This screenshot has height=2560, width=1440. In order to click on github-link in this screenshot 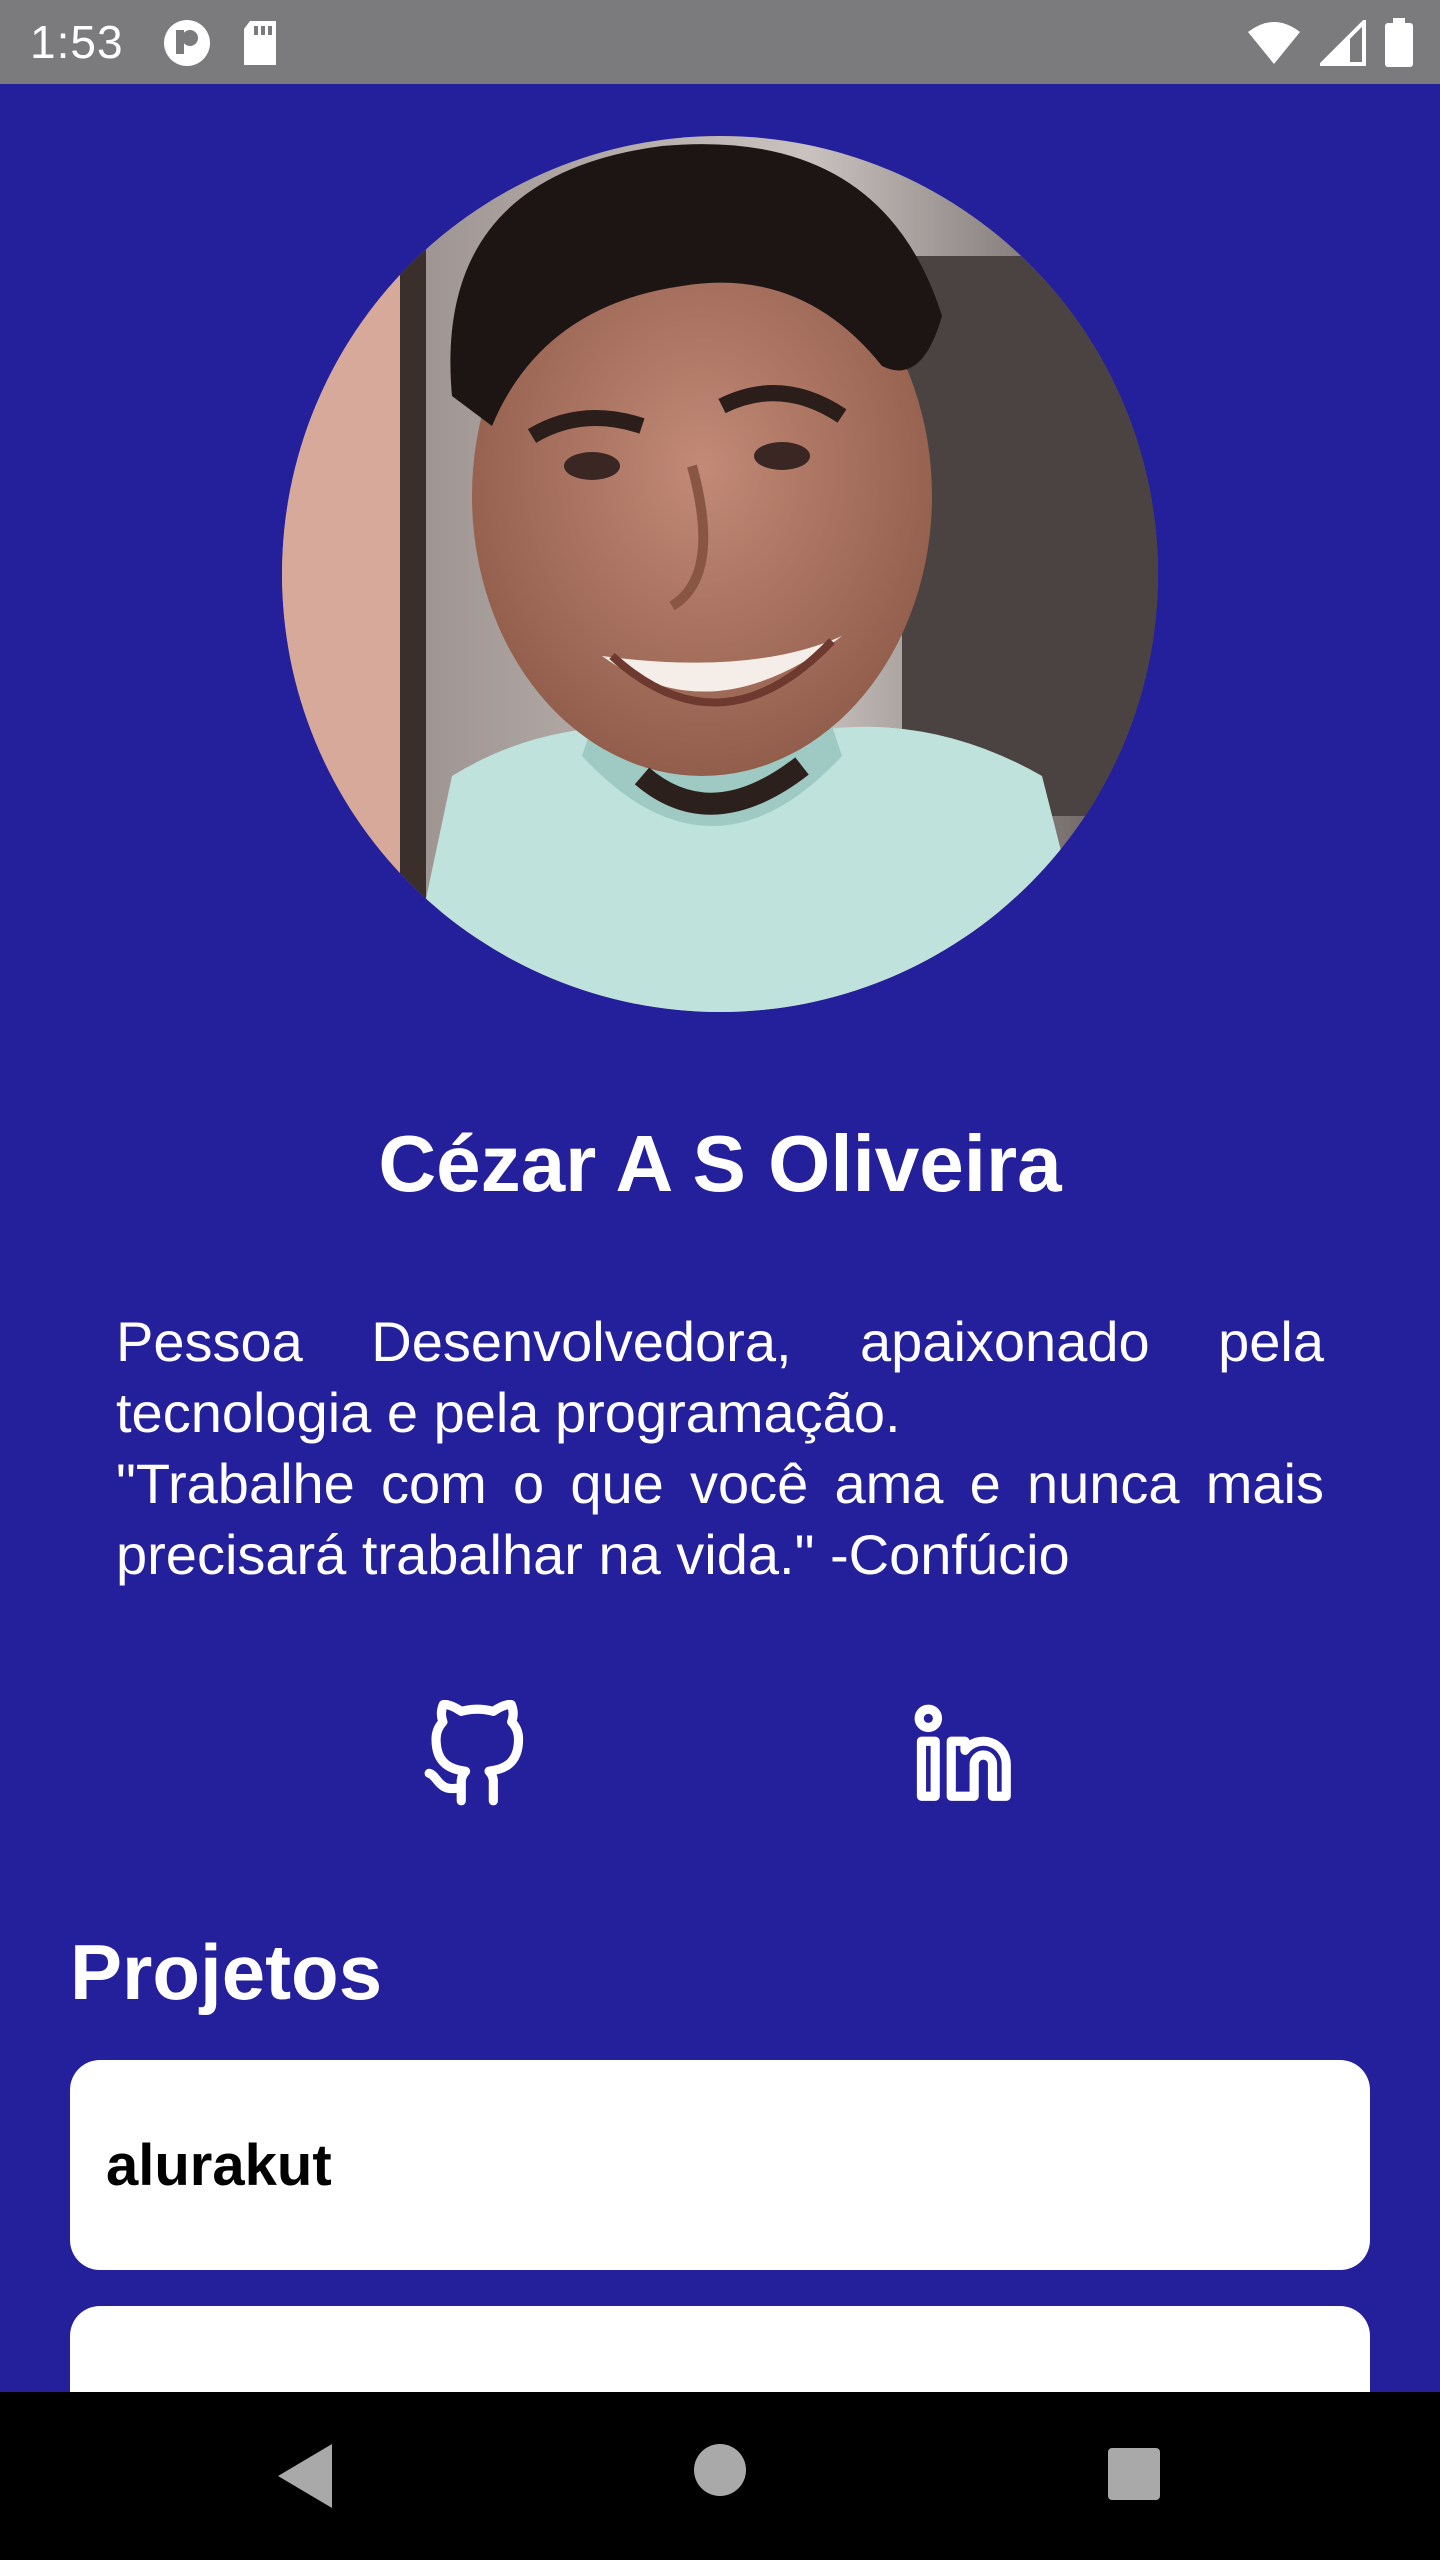, I will do `click(475, 1754)`.